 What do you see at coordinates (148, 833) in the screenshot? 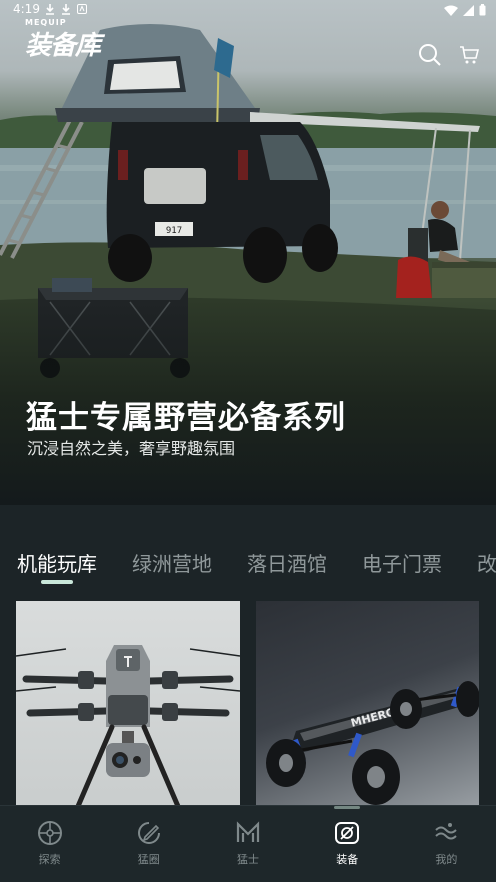
I see `community-icon` at bounding box center [148, 833].